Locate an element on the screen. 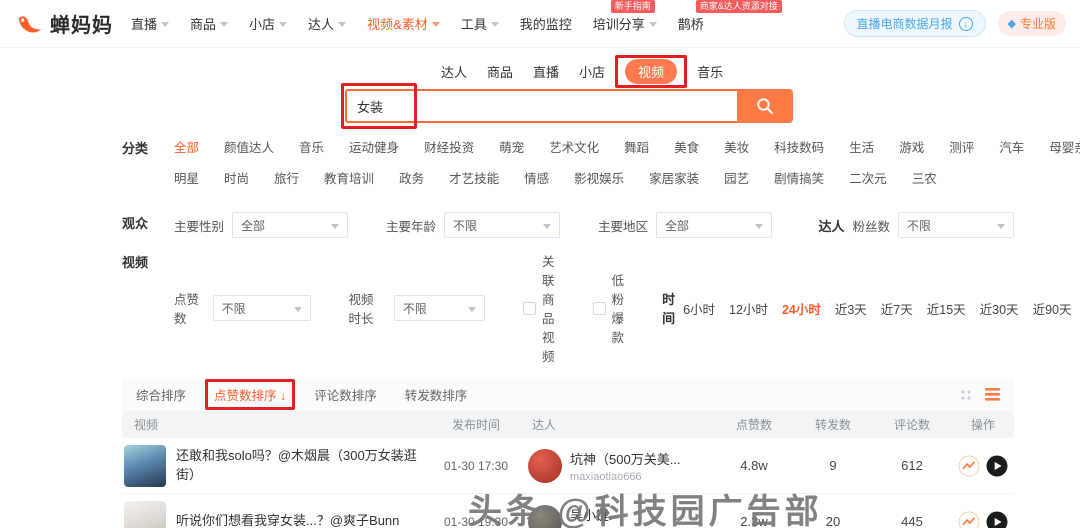  search-input is located at coordinates (542, 106).